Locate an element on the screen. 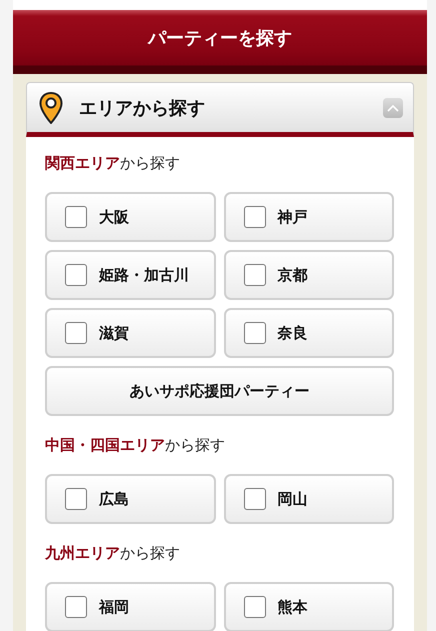 This screenshot has width=436, height=631. area-option-button: 滋賀 is located at coordinates (130, 333).